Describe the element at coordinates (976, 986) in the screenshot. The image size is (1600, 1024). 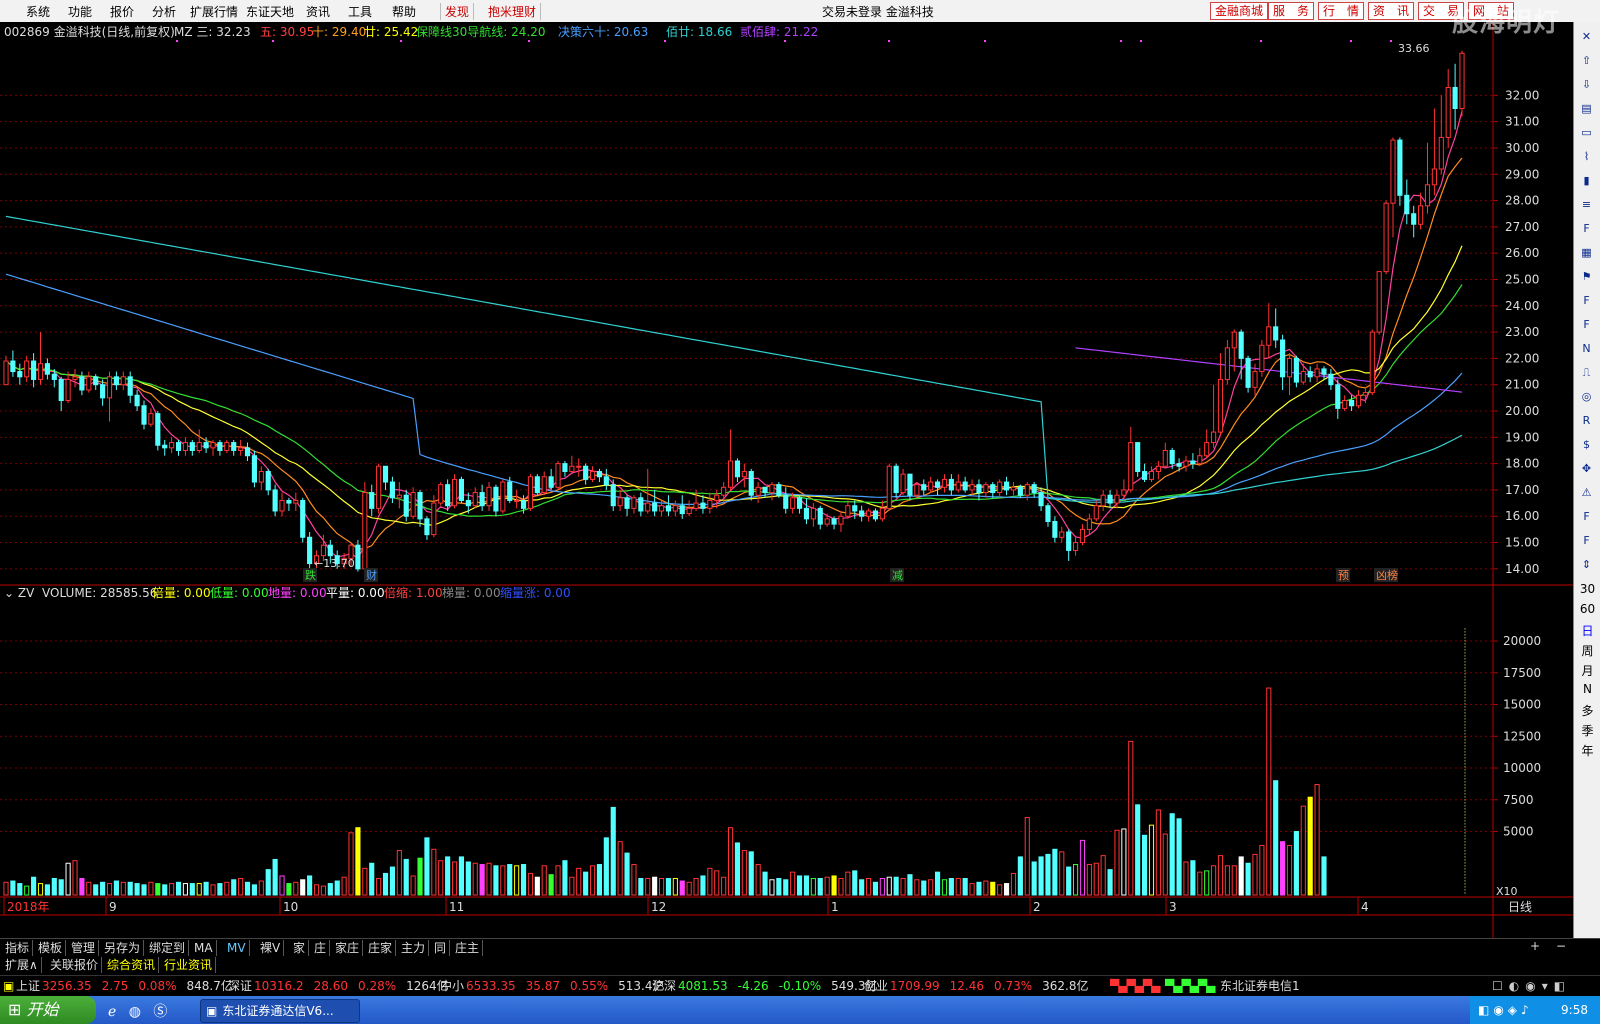
I see `index-4: 创业 1709.99 12.46 0.73% 362.8亿` at that location.